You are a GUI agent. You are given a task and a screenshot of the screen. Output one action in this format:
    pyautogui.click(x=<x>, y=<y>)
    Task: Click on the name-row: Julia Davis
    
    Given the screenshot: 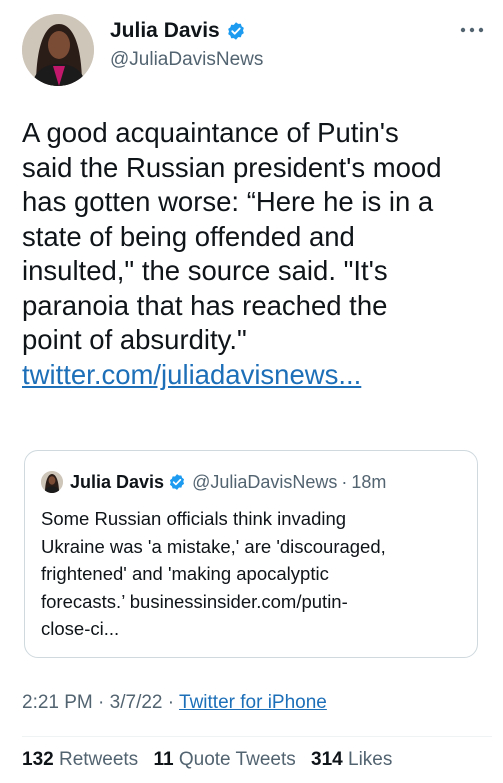 What is the action you would take?
    pyautogui.click(x=178, y=31)
    